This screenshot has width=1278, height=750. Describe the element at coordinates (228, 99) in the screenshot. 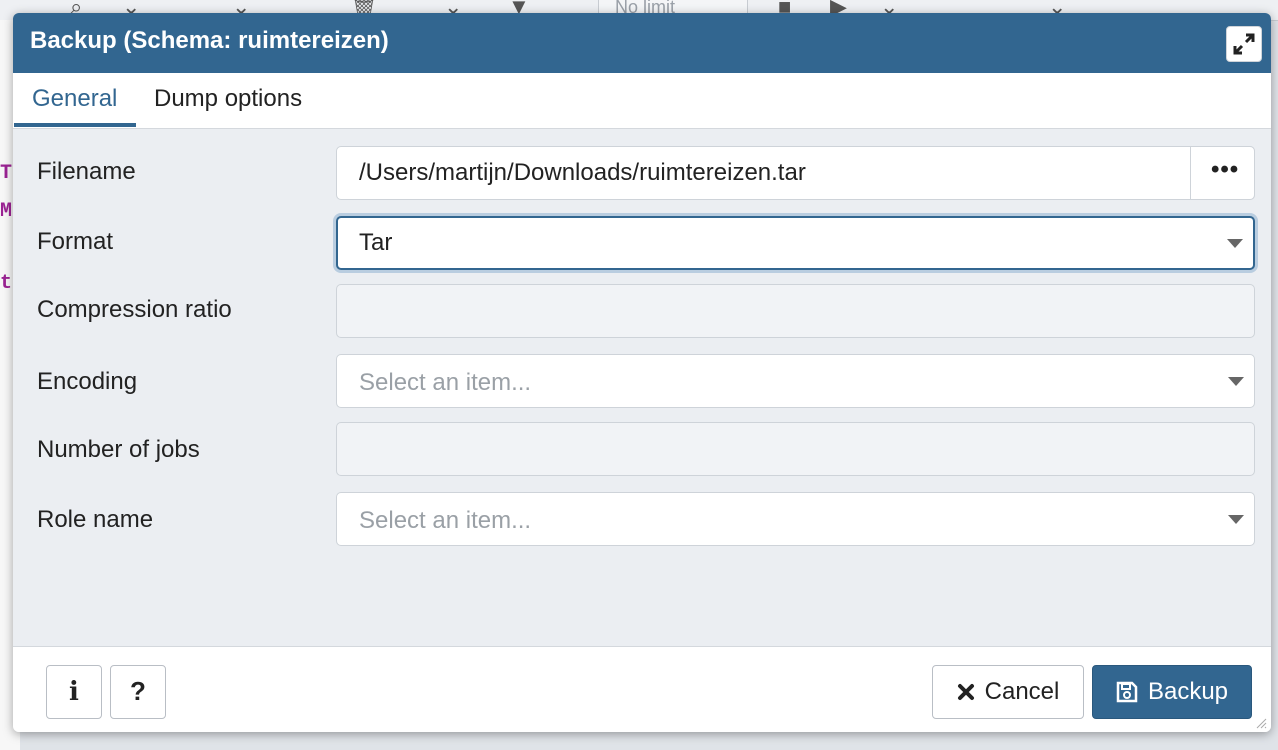

I see `tab-dump-options: Dump options` at that location.